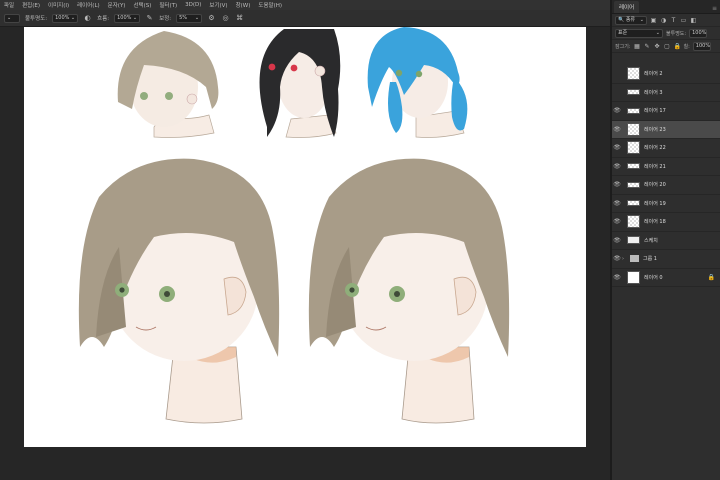  Describe the element at coordinates (58, 5) in the screenshot. I see `menu-item: 이미지(I)` at that location.